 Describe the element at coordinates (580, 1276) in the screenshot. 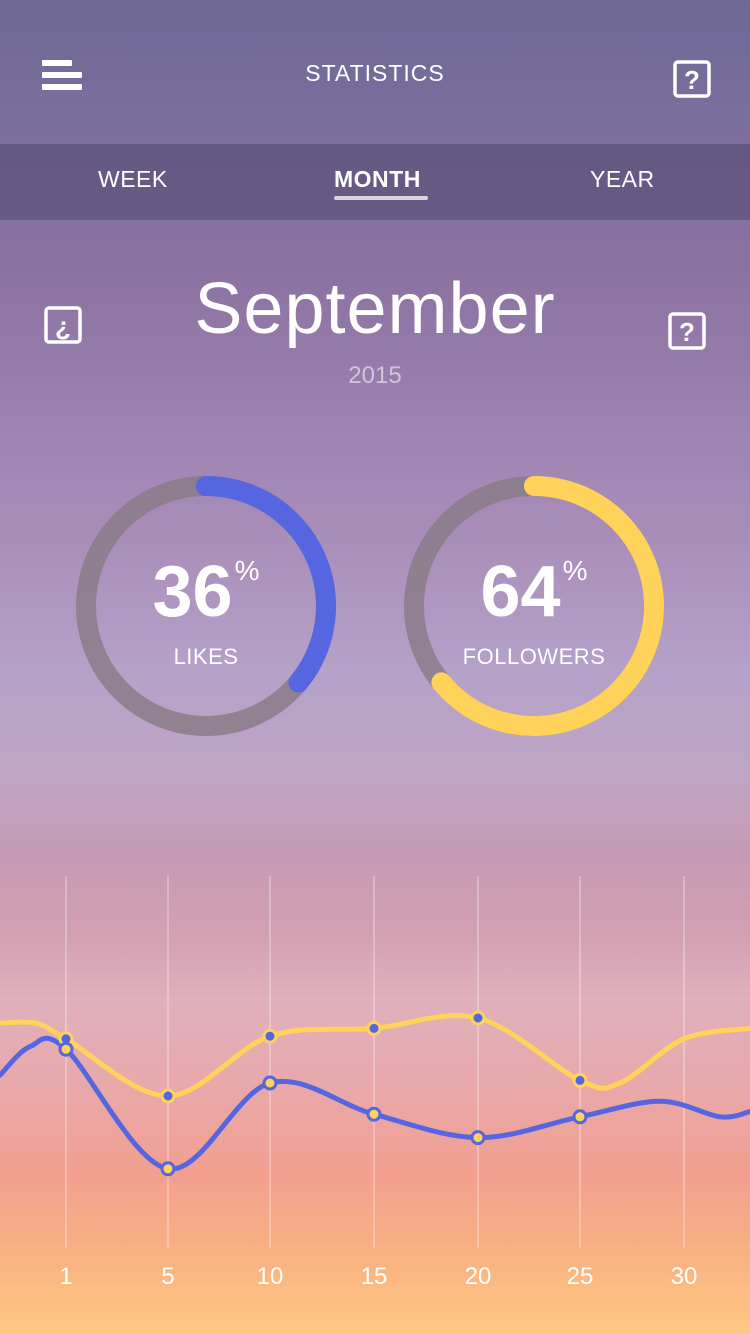

I see `x-tick-label: 25` at that location.